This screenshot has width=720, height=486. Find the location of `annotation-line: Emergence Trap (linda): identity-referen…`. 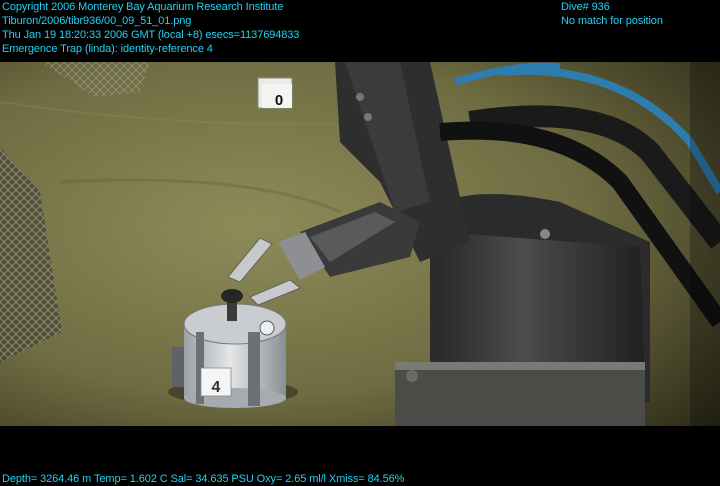

annotation-line: Emergence Trap (linda): identity-referen… is located at coordinates (107, 49).